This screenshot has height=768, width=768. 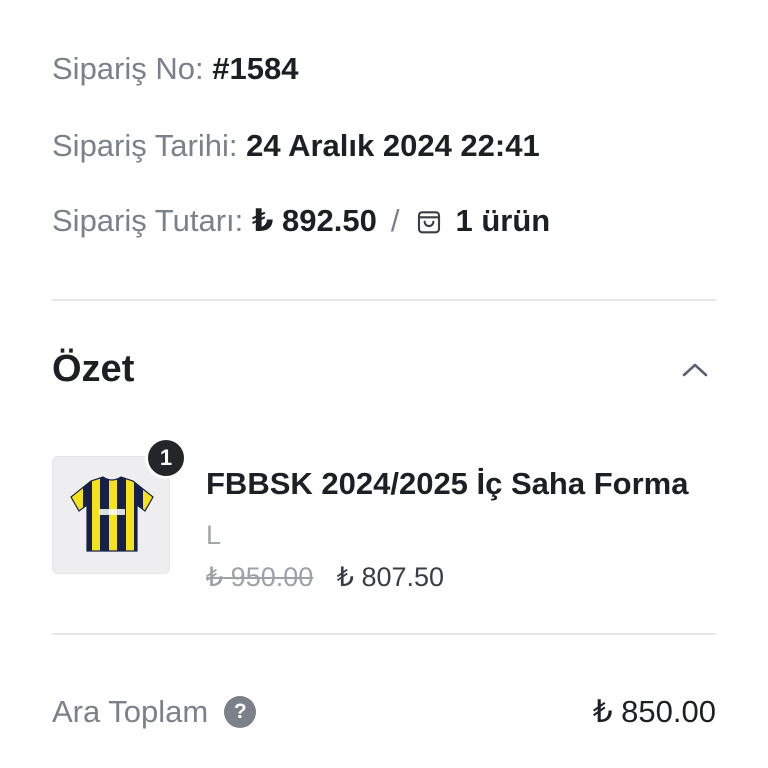 What do you see at coordinates (255, 68) in the screenshot?
I see `order-number-value: #1584` at bounding box center [255, 68].